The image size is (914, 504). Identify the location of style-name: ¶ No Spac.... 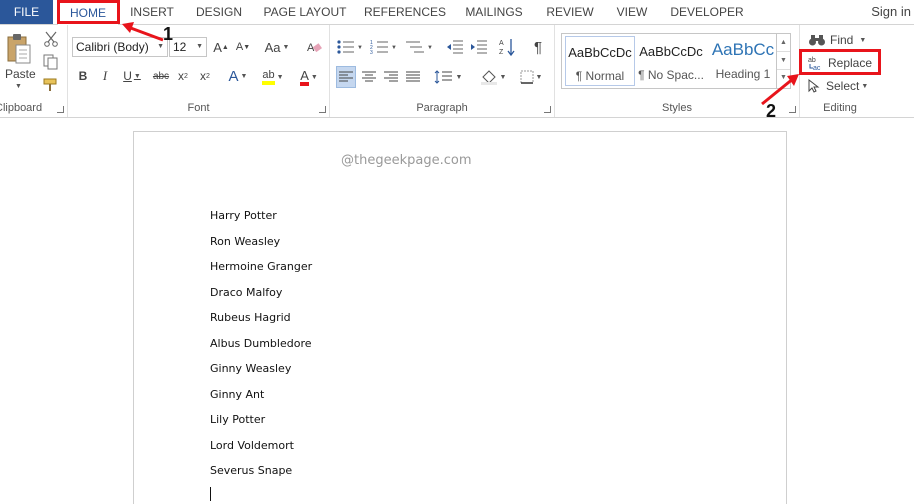
(671, 75).